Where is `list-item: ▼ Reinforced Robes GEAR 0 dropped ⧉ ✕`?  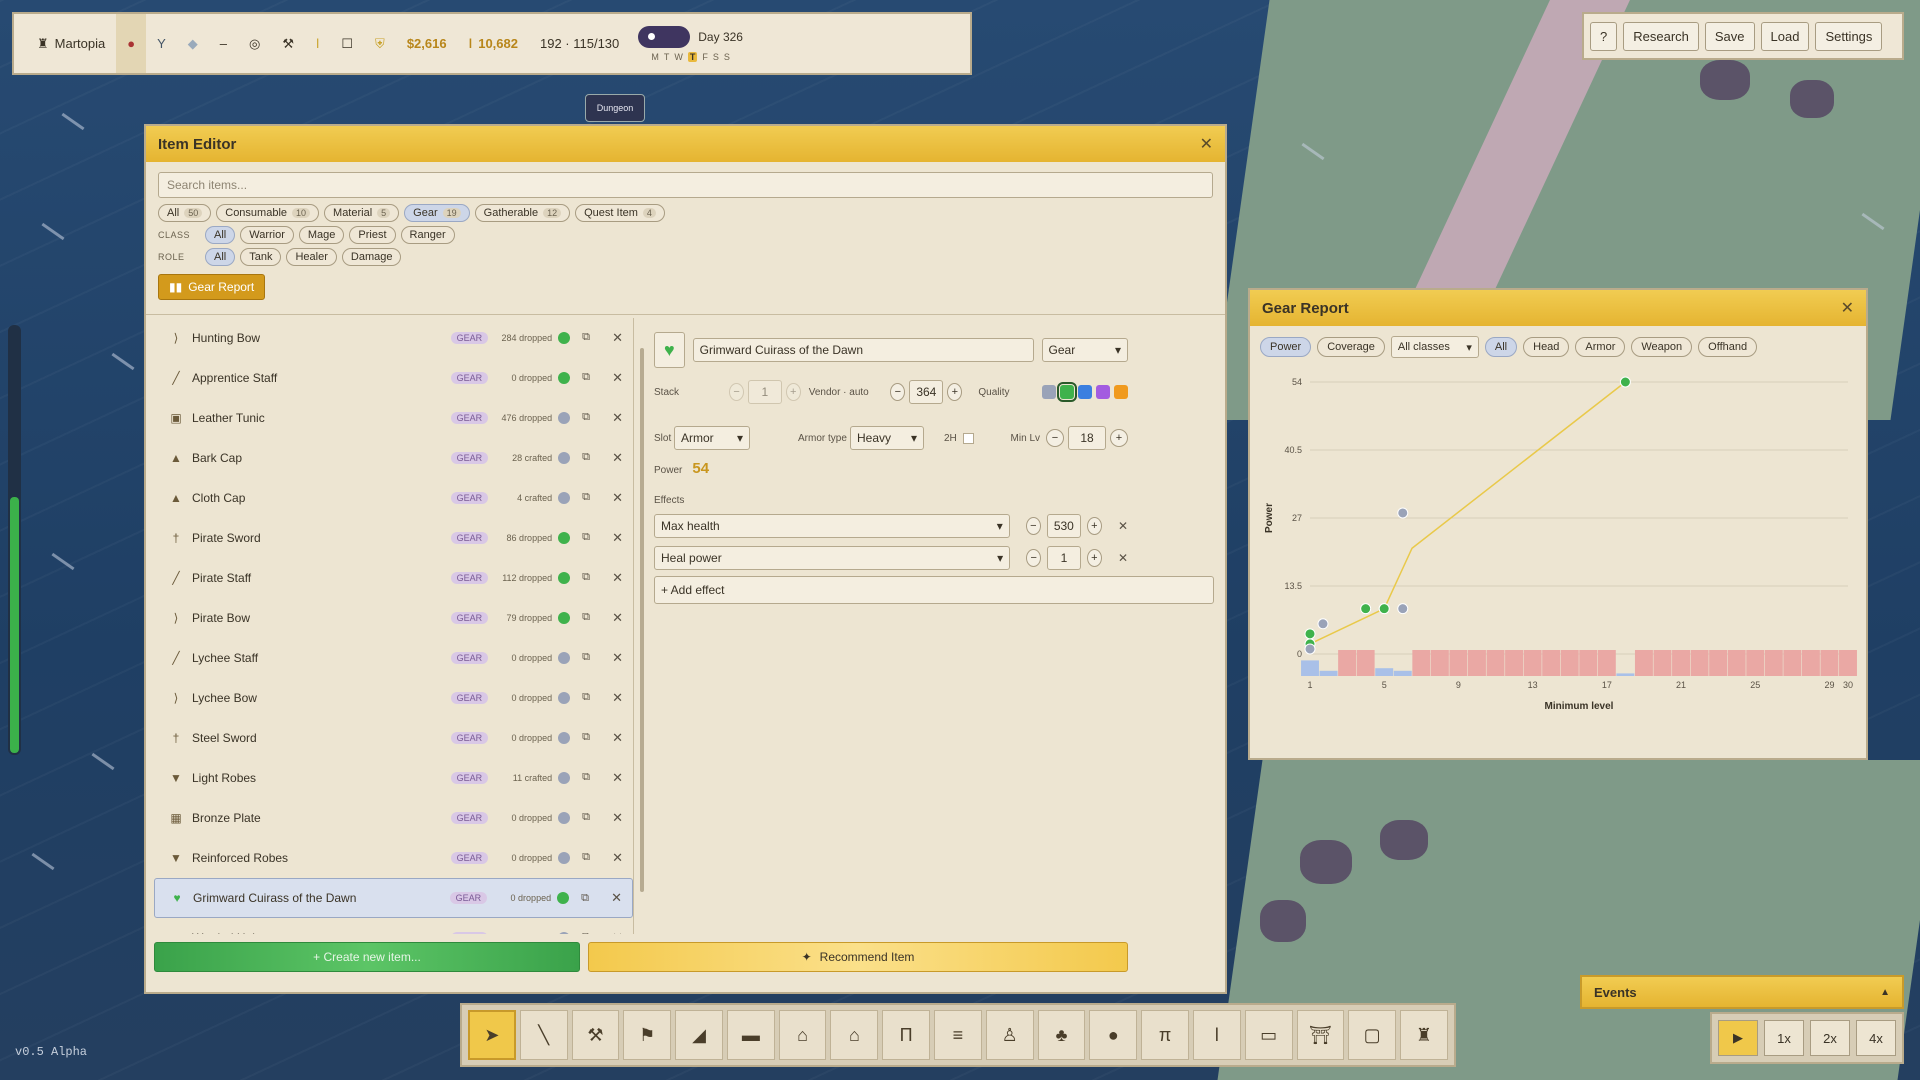 list-item: ▼ Reinforced Robes GEAR 0 dropped ⧉ ✕ is located at coordinates (393, 858).